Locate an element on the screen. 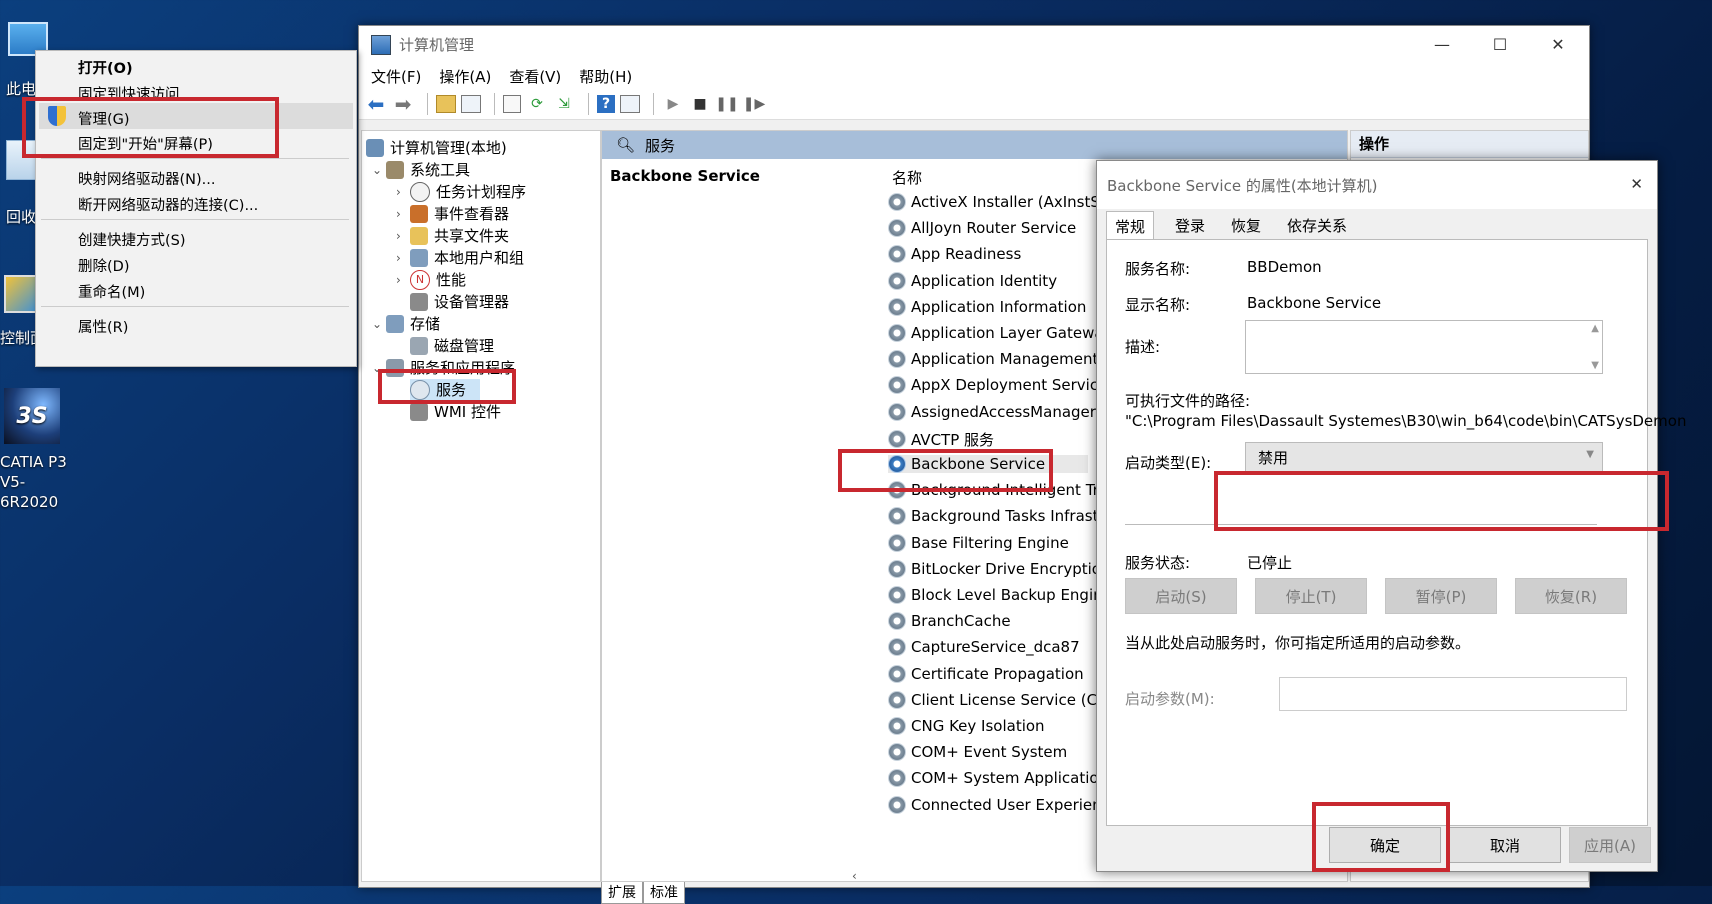  service-row: COM+ System Application is located at coordinates (998, 778).